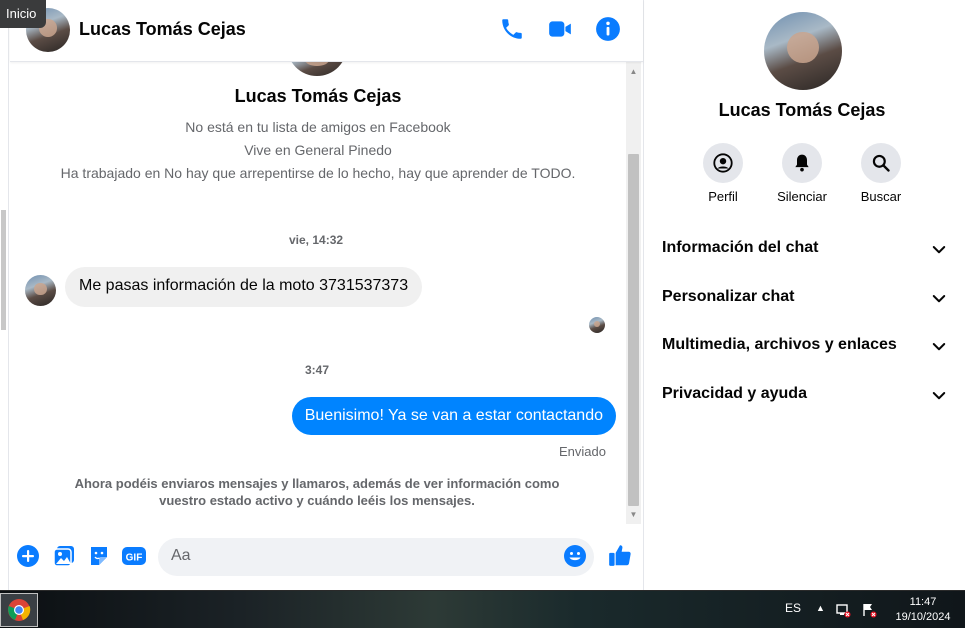 Image resolution: width=965 pixels, height=628 pixels. What do you see at coordinates (162, 29) in the screenshot?
I see `contact-name: Lucas Tomás Cejas` at bounding box center [162, 29].